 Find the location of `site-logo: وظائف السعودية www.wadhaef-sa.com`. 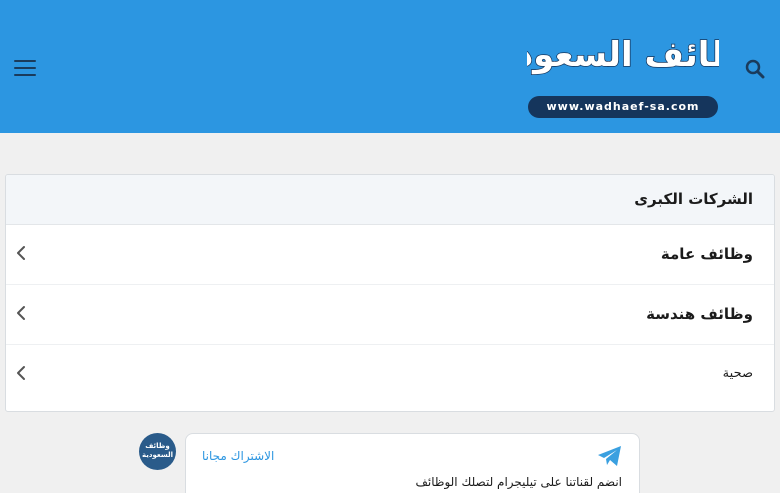

site-logo: وظائف السعودية www.wadhaef-sa.com is located at coordinates (623, 66).